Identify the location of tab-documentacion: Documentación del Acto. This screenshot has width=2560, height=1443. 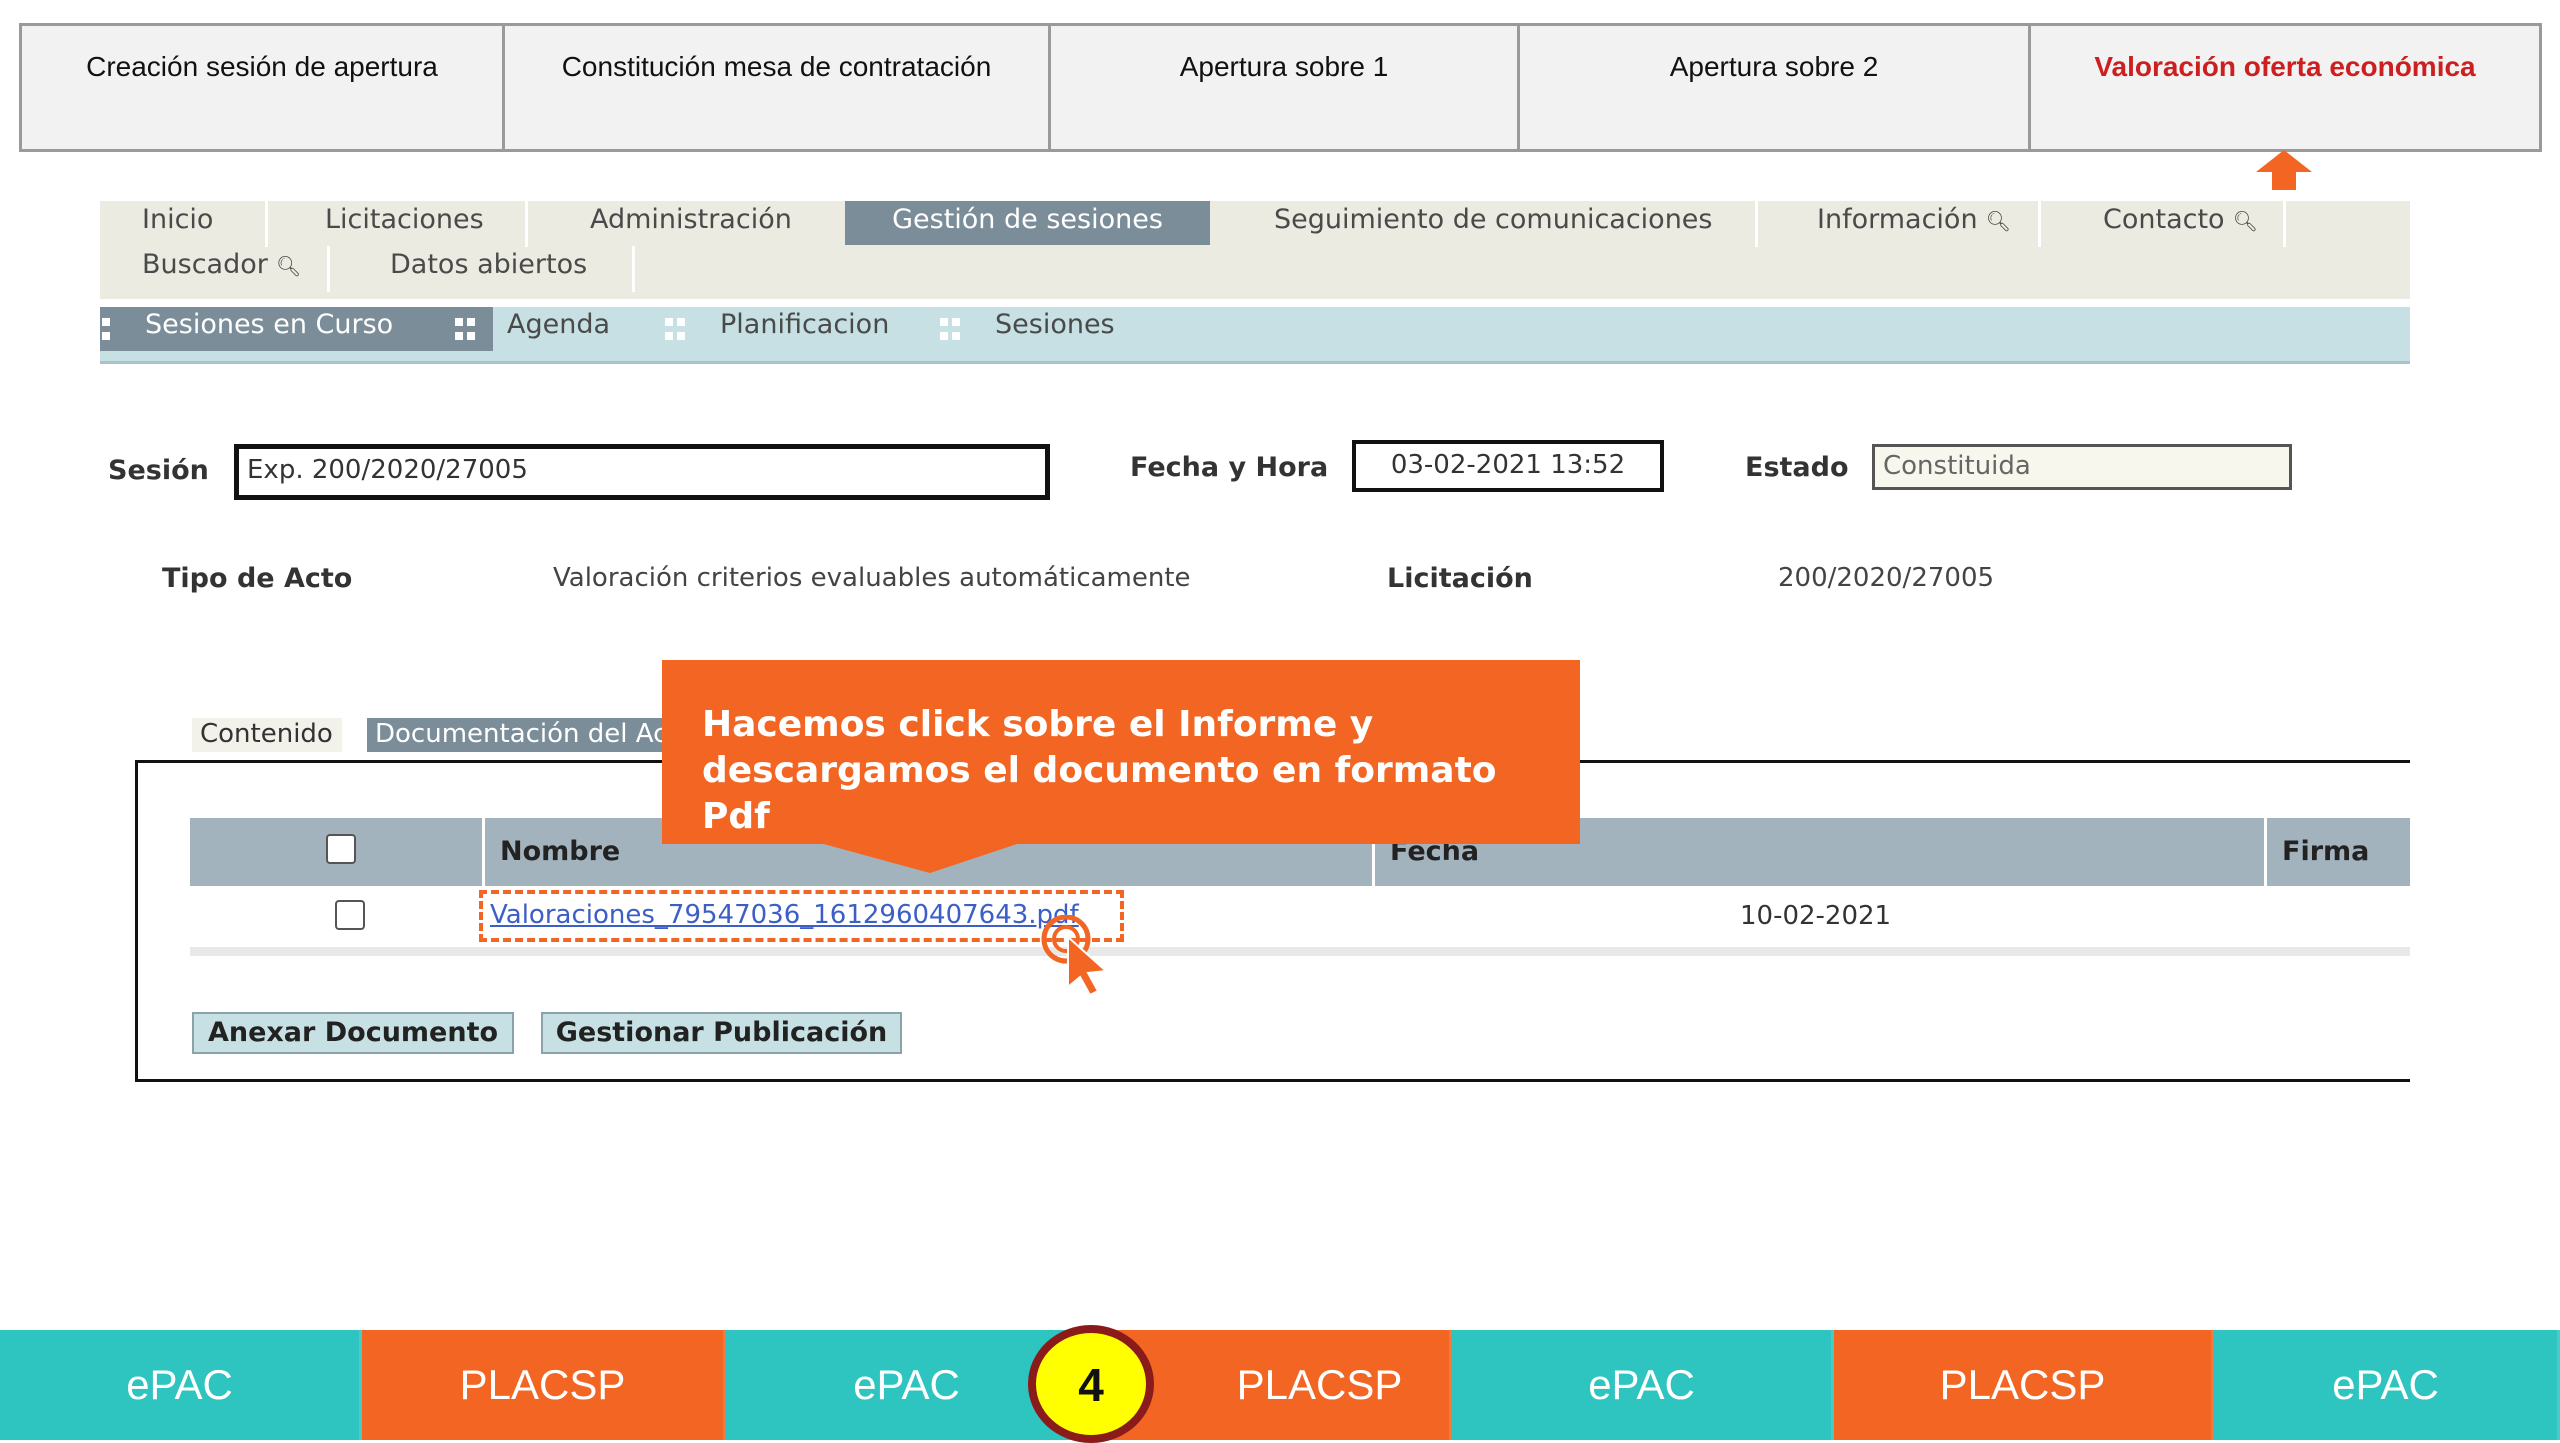
(517, 735).